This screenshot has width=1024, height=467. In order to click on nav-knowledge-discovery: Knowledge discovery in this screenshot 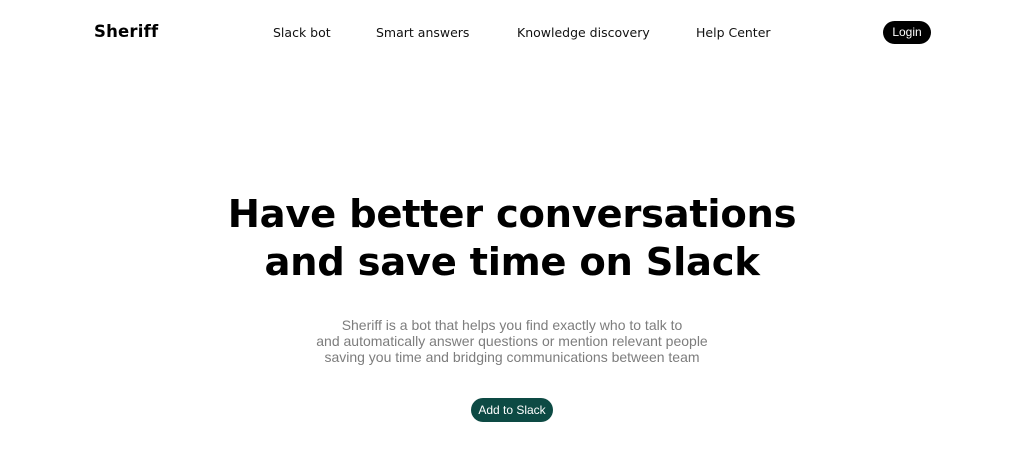, I will do `click(583, 33)`.